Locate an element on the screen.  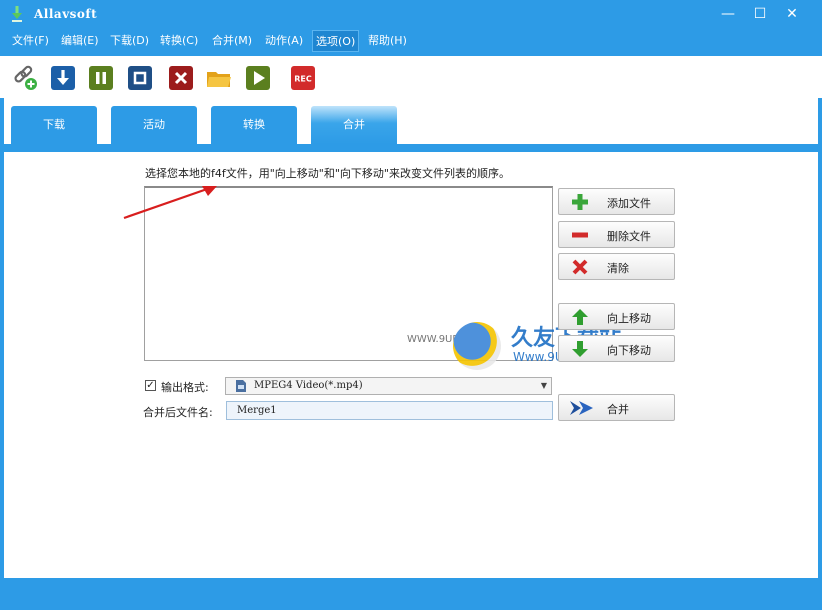
menu-options: 选项(O) is located at coordinates (336, 41).